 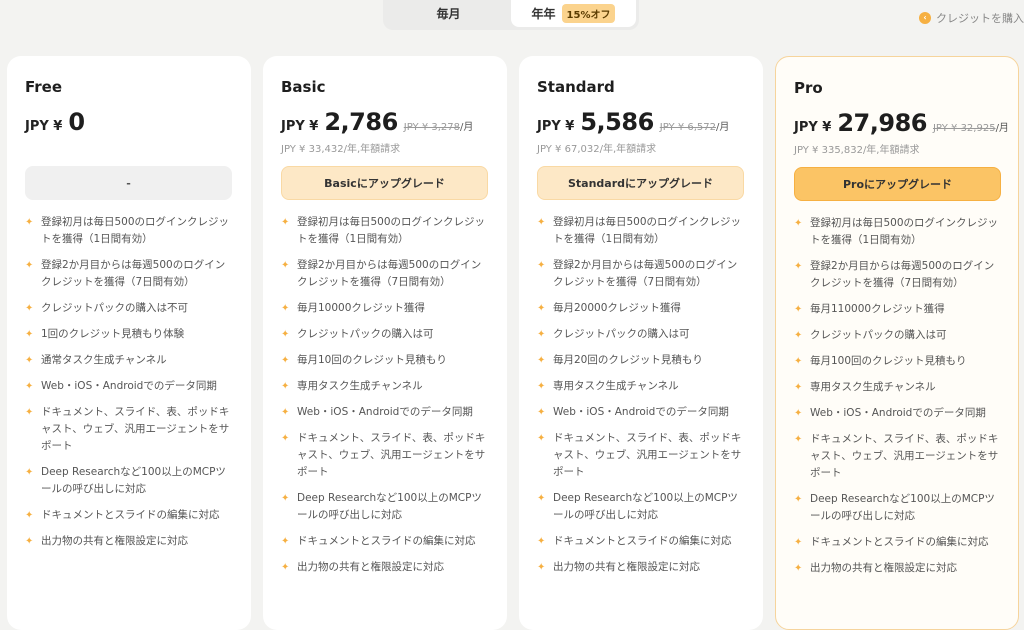 I want to click on feature-item: ✦ ドキュメント、スライド、表、ポッドキャスト、ウェブ、汎用エージェントをサポート, so click(x=642, y=455).